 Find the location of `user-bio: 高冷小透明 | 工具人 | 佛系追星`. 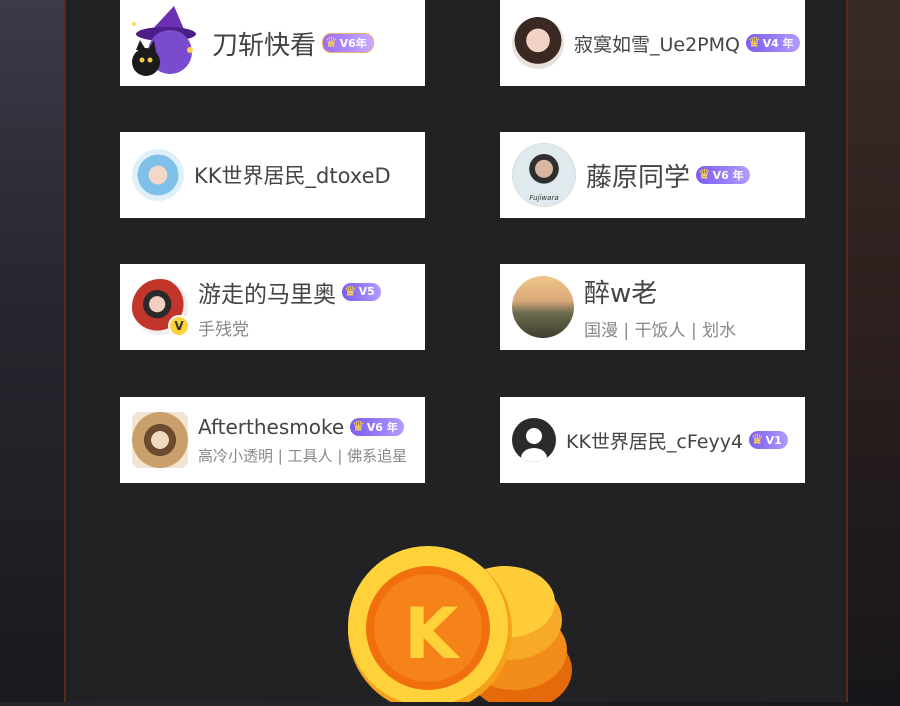

user-bio: 高冷小透明 | 工具人 | 佛系追星 is located at coordinates (303, 455).